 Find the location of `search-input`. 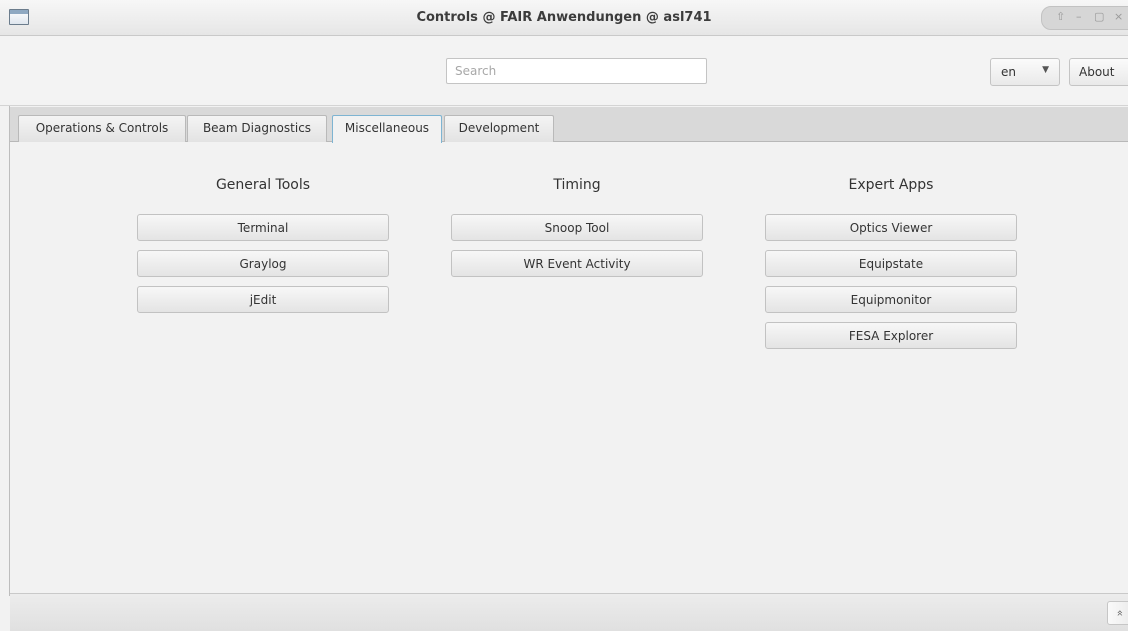

search-input is located at coordinates (576, 71).